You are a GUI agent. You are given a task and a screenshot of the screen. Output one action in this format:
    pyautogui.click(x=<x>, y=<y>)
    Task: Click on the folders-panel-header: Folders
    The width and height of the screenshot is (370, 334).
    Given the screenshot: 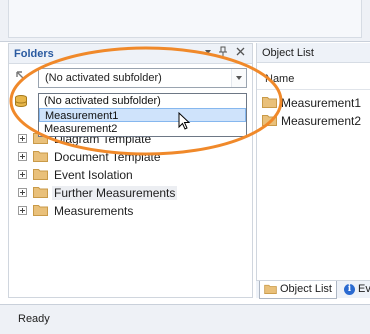 What is the action you would take?
    pyautogui.click(x=130, y=54)
    